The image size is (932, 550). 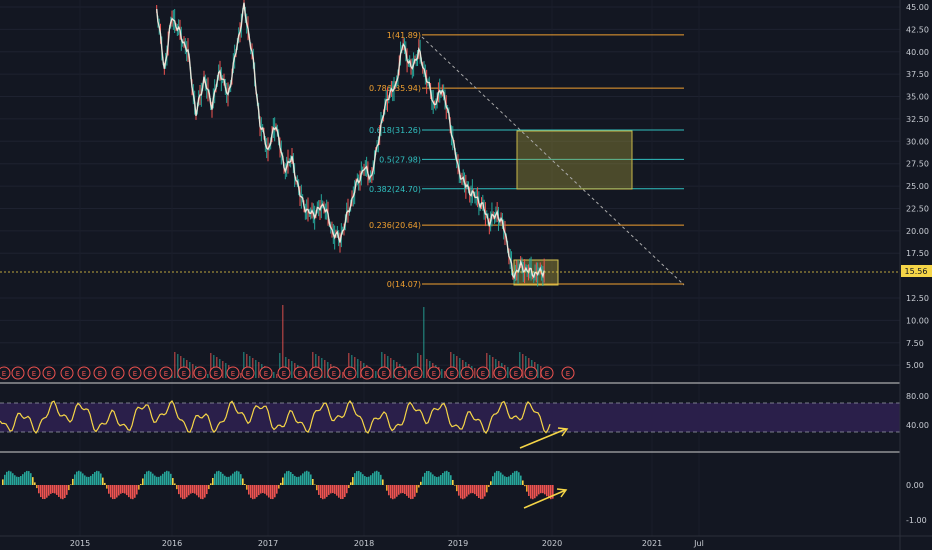 I want to click on osc-tick-label: -1.00, so click(x=916, y=520).